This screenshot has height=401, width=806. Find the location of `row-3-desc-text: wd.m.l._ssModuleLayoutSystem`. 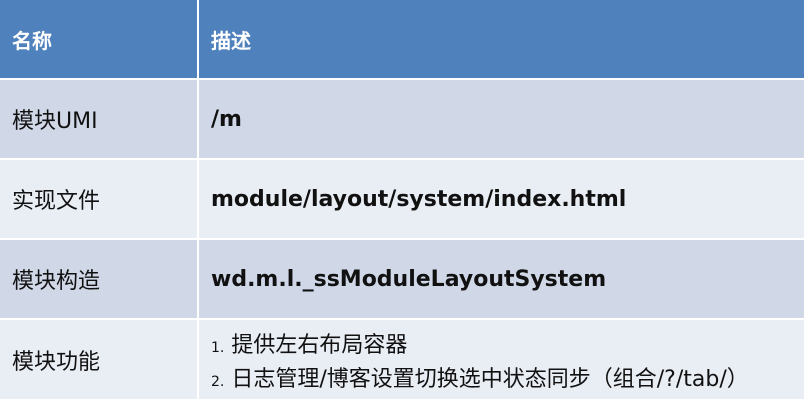

row-3-desc-text: wd.m.l._ssModuleLayoutSystem is located at coordinates (409, 279).